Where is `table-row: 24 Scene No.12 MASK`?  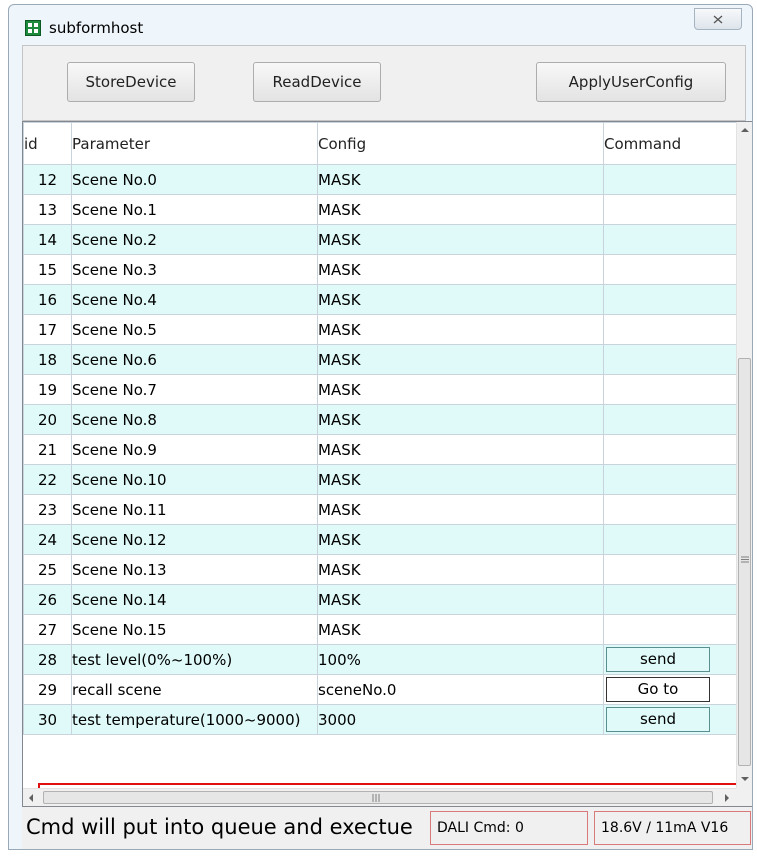
table-row: 24 Scene No.12 MASK is located at coordinates (380, 539).